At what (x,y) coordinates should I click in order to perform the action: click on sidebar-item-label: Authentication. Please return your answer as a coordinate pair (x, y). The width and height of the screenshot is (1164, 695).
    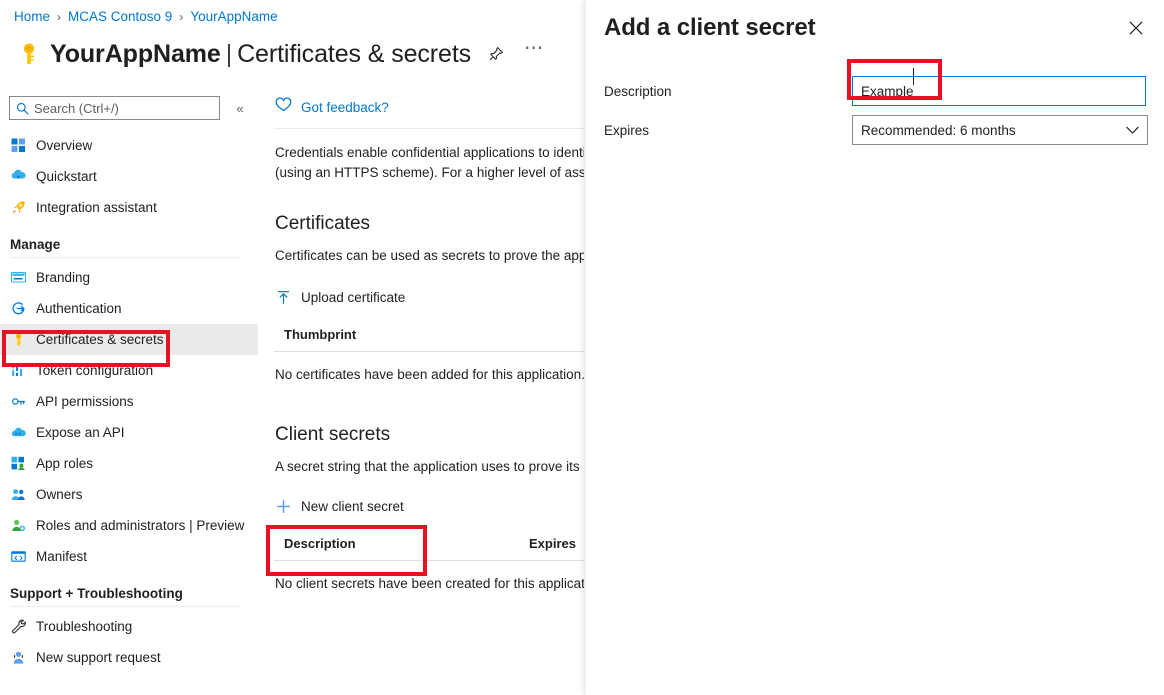
    Looking at the image, I should click on (79, 308).